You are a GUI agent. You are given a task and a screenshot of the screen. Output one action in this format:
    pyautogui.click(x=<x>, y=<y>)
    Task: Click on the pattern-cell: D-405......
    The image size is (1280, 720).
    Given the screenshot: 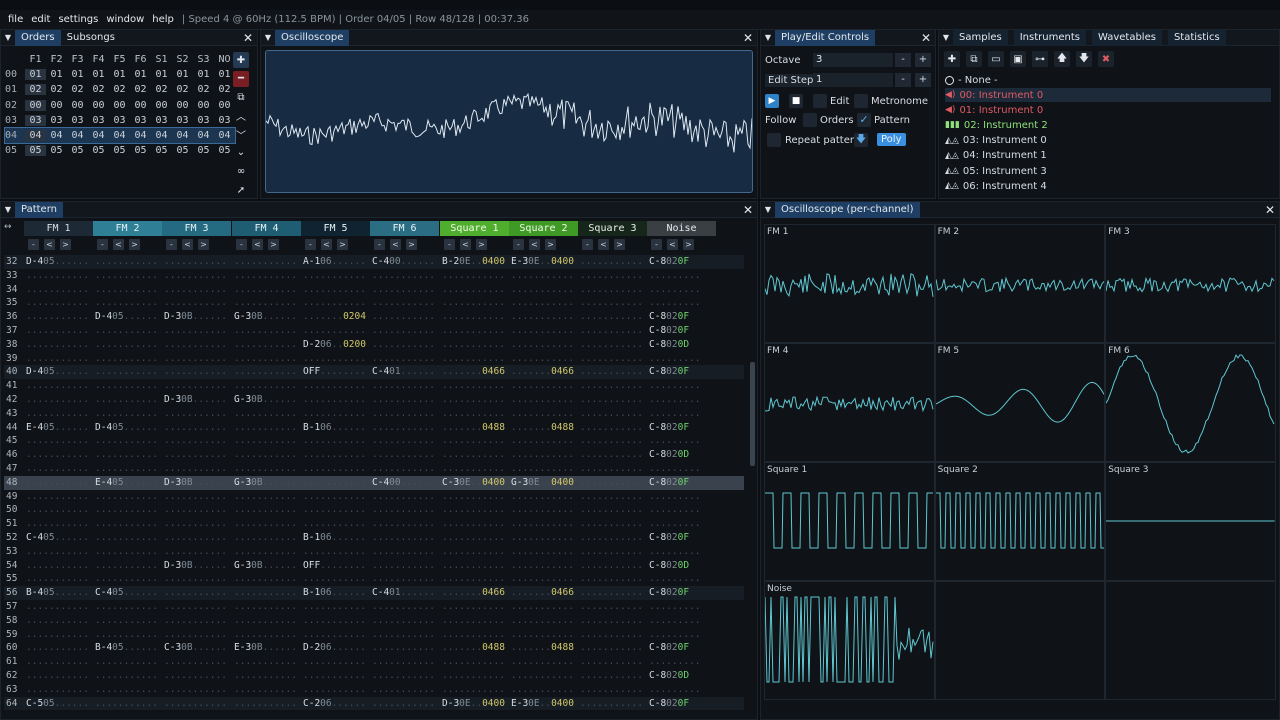 What is the action you would take?
    pyautogui.click(x=126, y=317)
    